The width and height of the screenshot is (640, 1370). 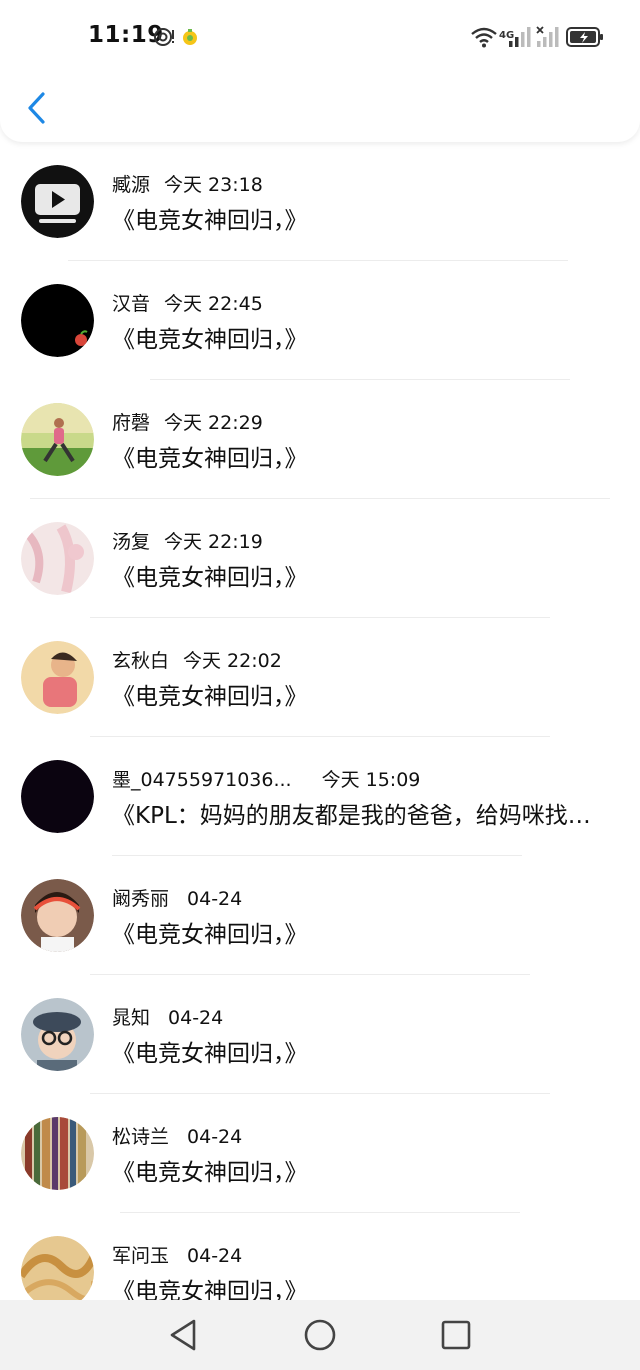 What do you see at coordinates (320, 439) in the screenshot?
I see `list-item: 府磬 今天 22:29 《电竞女神回归，》` at bounding box center [320, 439].